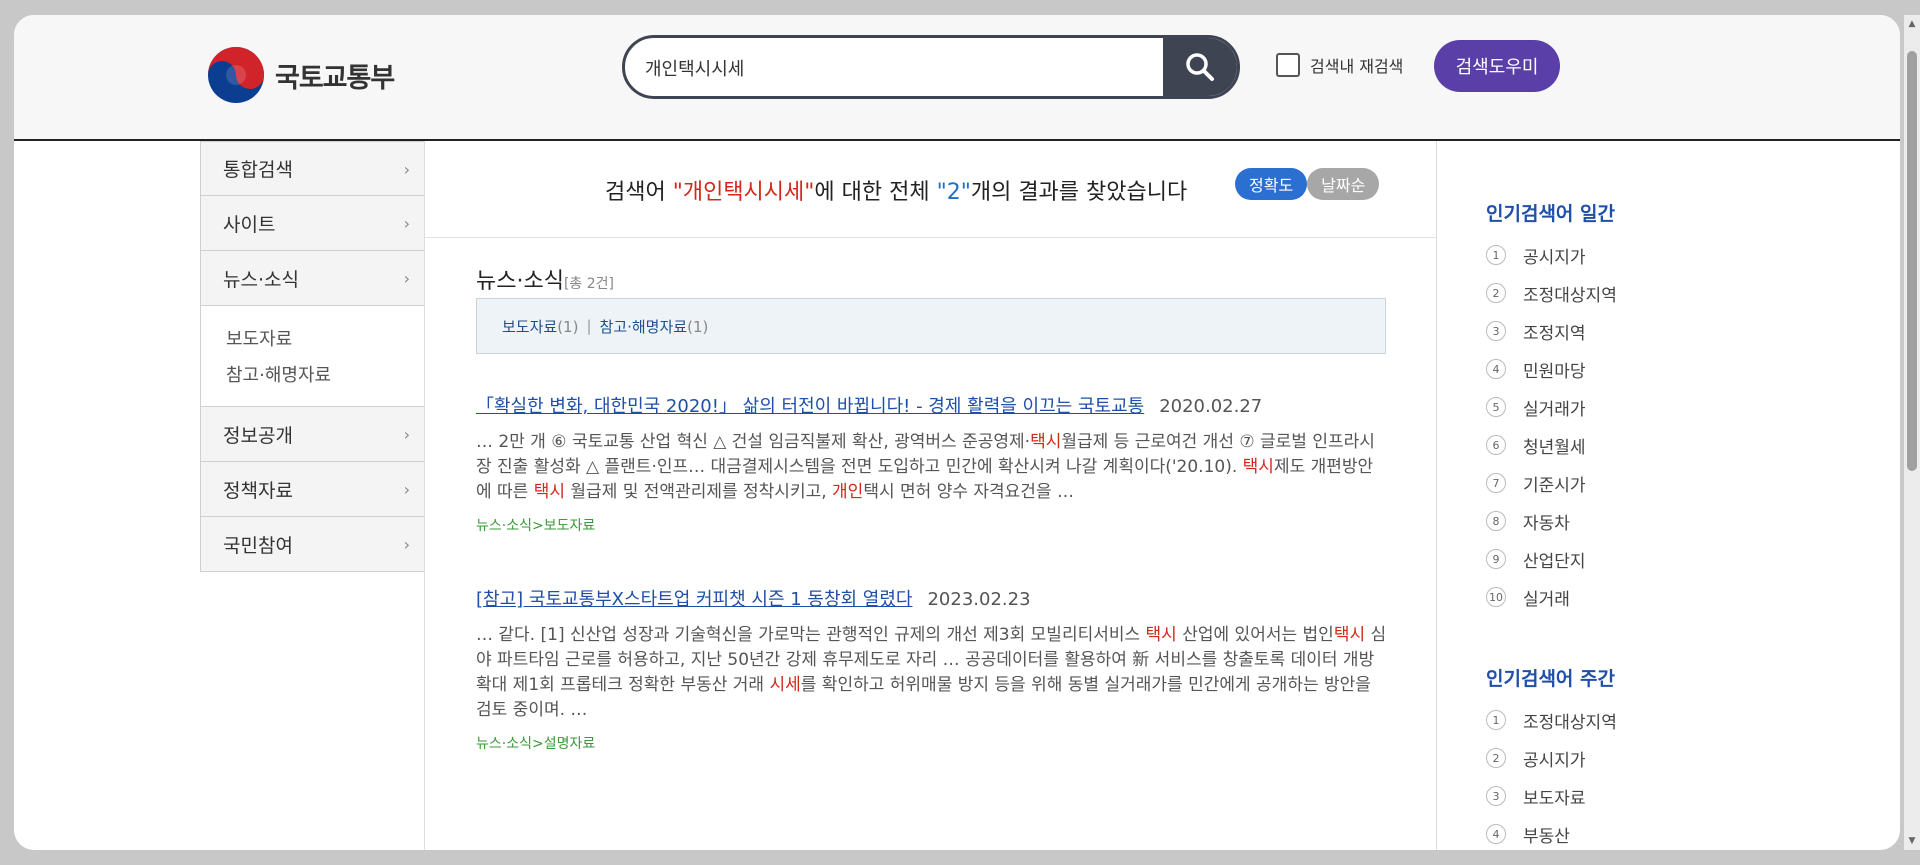 Image resolution: width=1920 pixels, height=865 pixels. What do you see at coordinates (1616, 331) in the screenshot?
I see `popular-item: 3 조정지역` at bounding box center [1616, 331].